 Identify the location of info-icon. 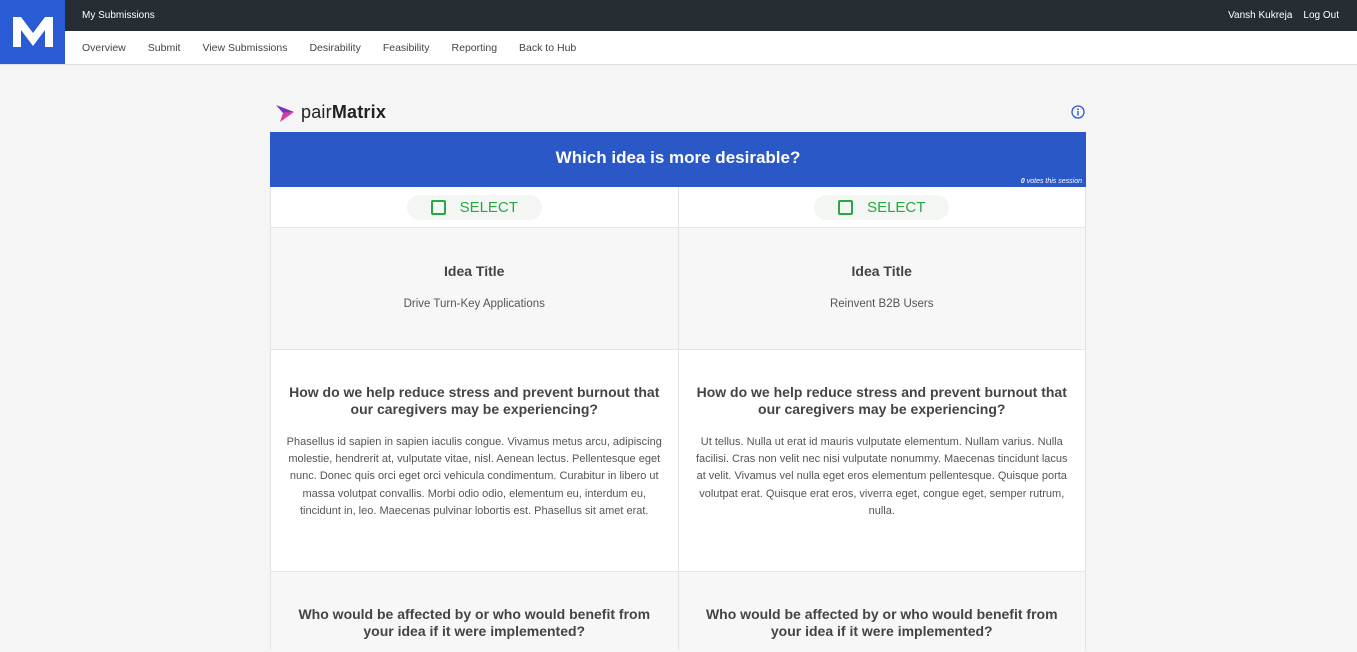
(1078, 112).